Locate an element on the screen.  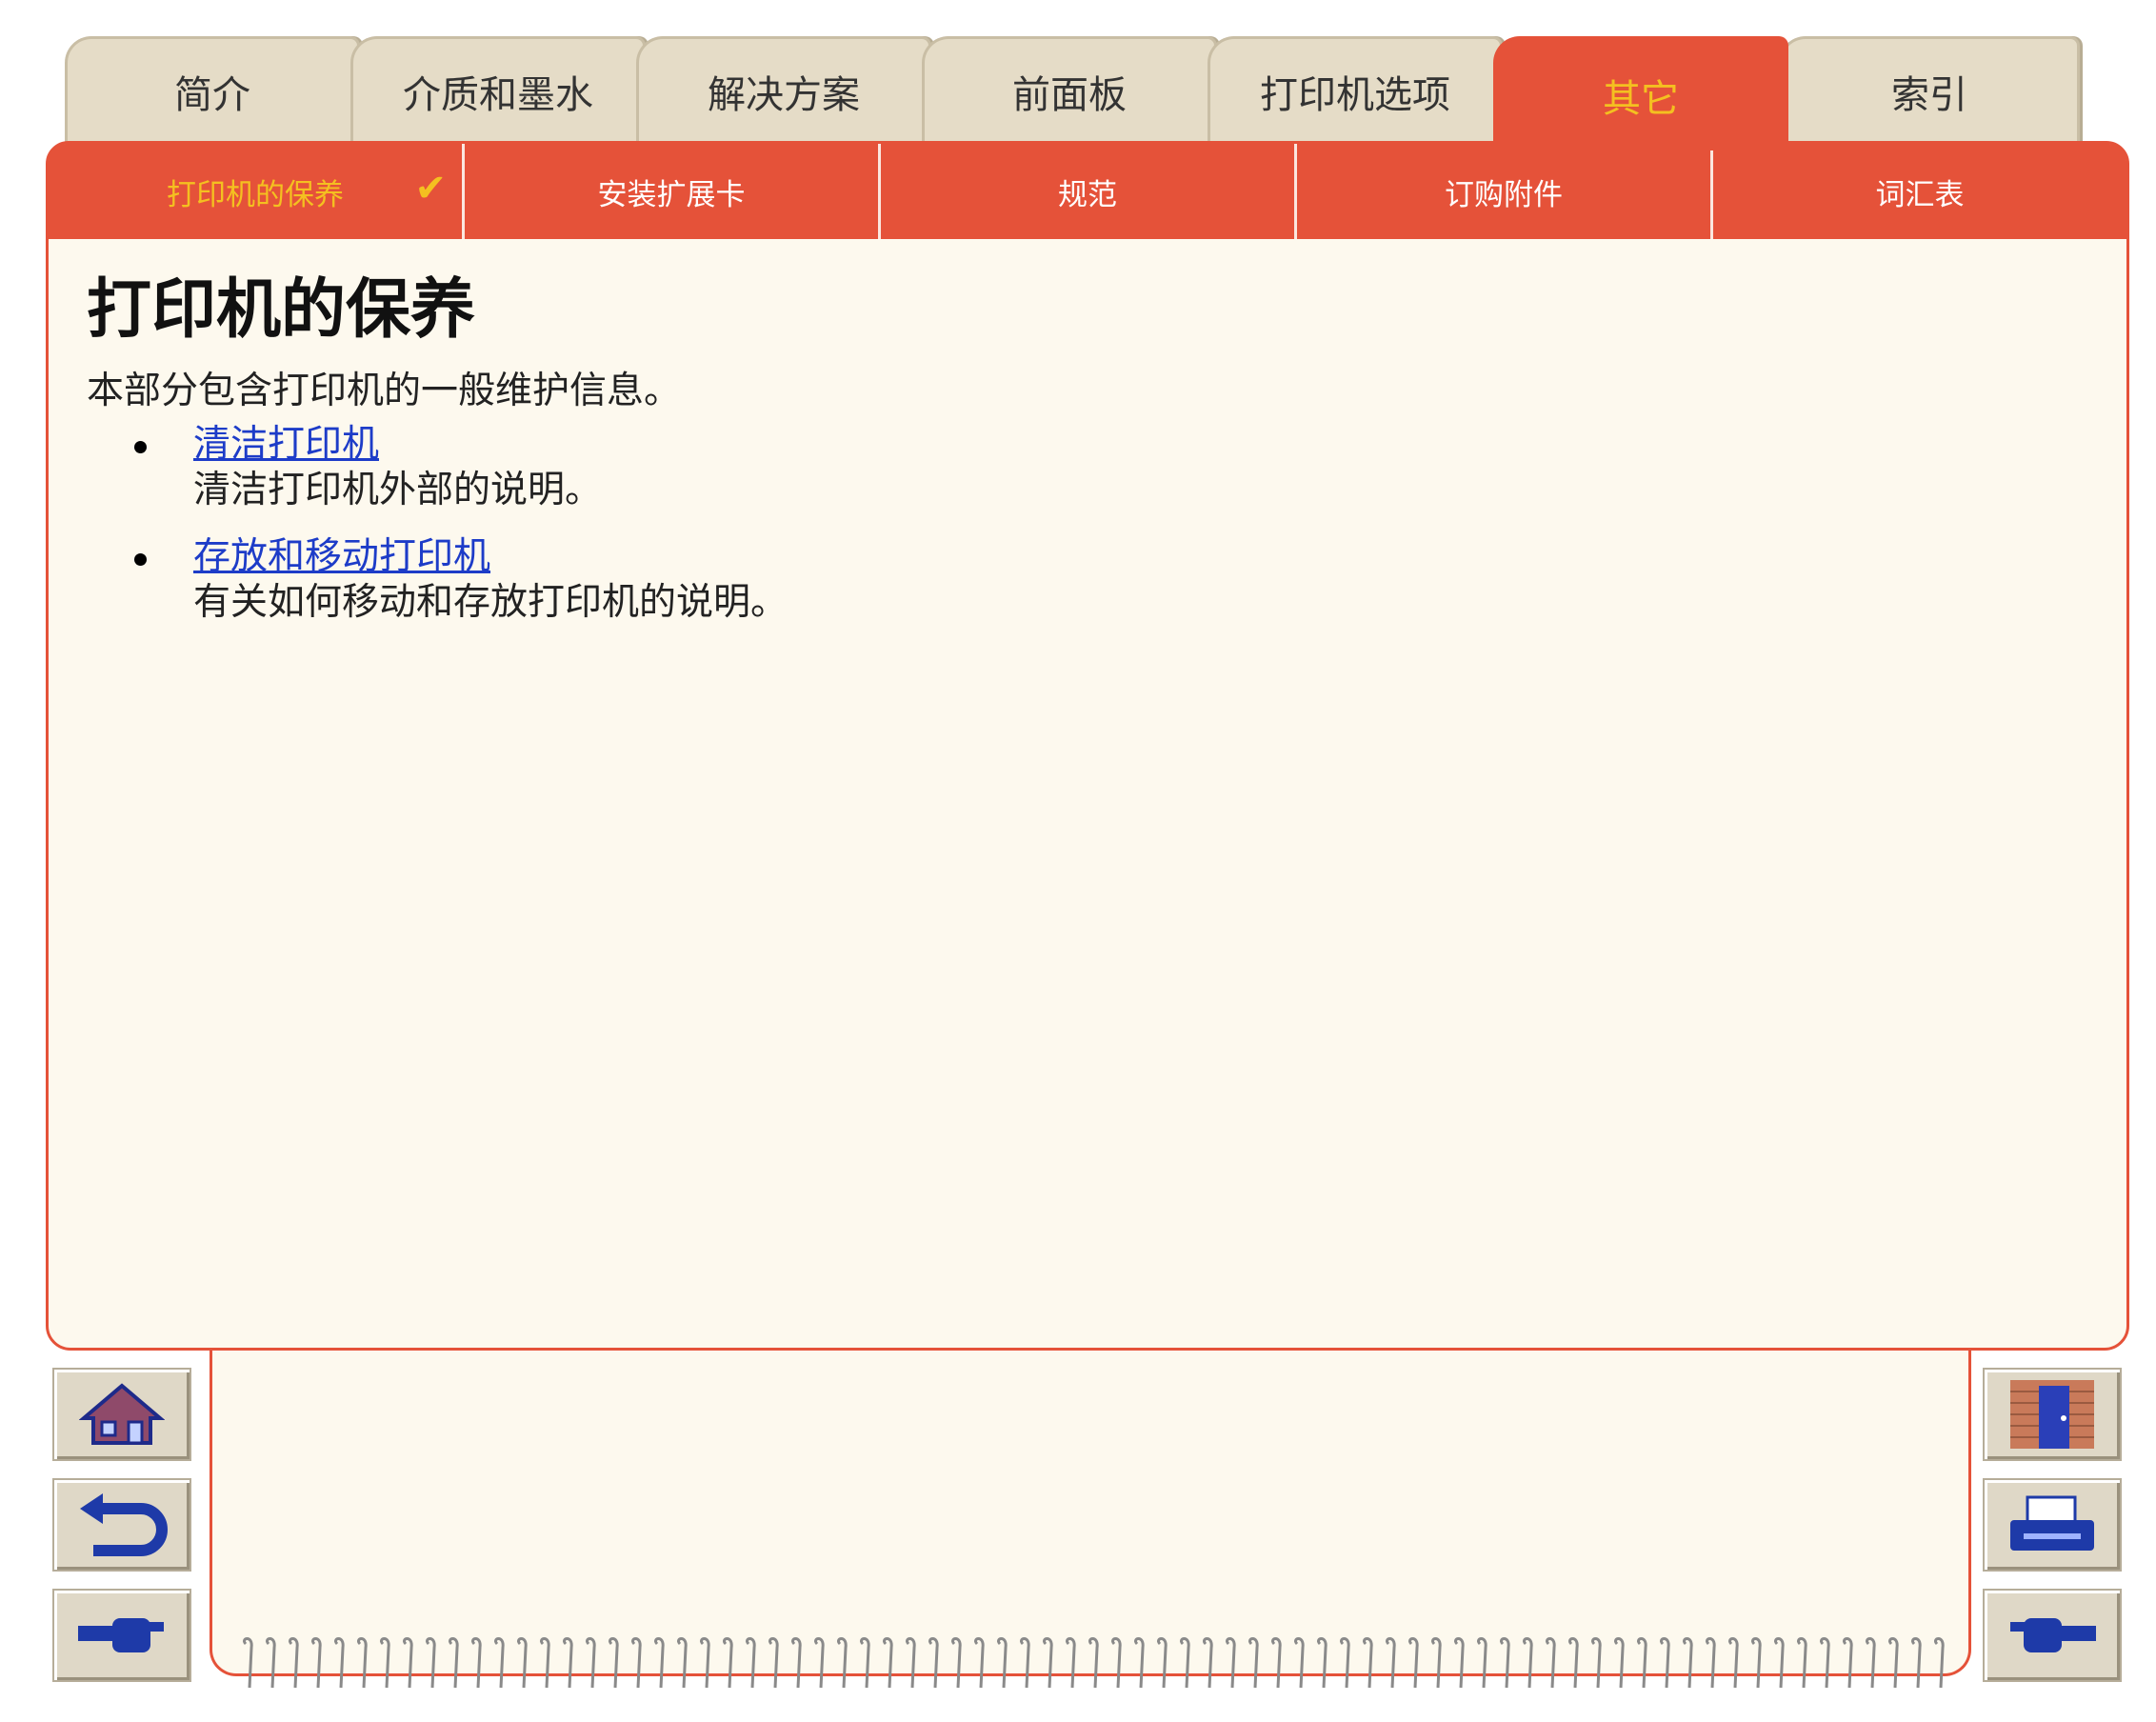
subtab-label: 打印机的保养 is located at coordinates (255, 194).